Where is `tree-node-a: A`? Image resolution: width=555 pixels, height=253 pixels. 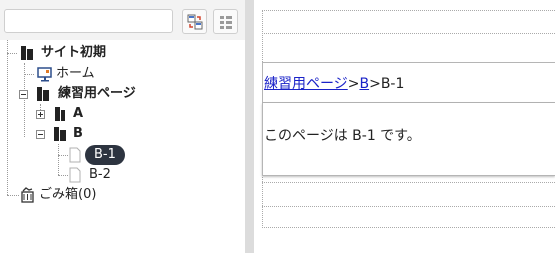
tree-node-a: A is located at coordinates (96, 114).